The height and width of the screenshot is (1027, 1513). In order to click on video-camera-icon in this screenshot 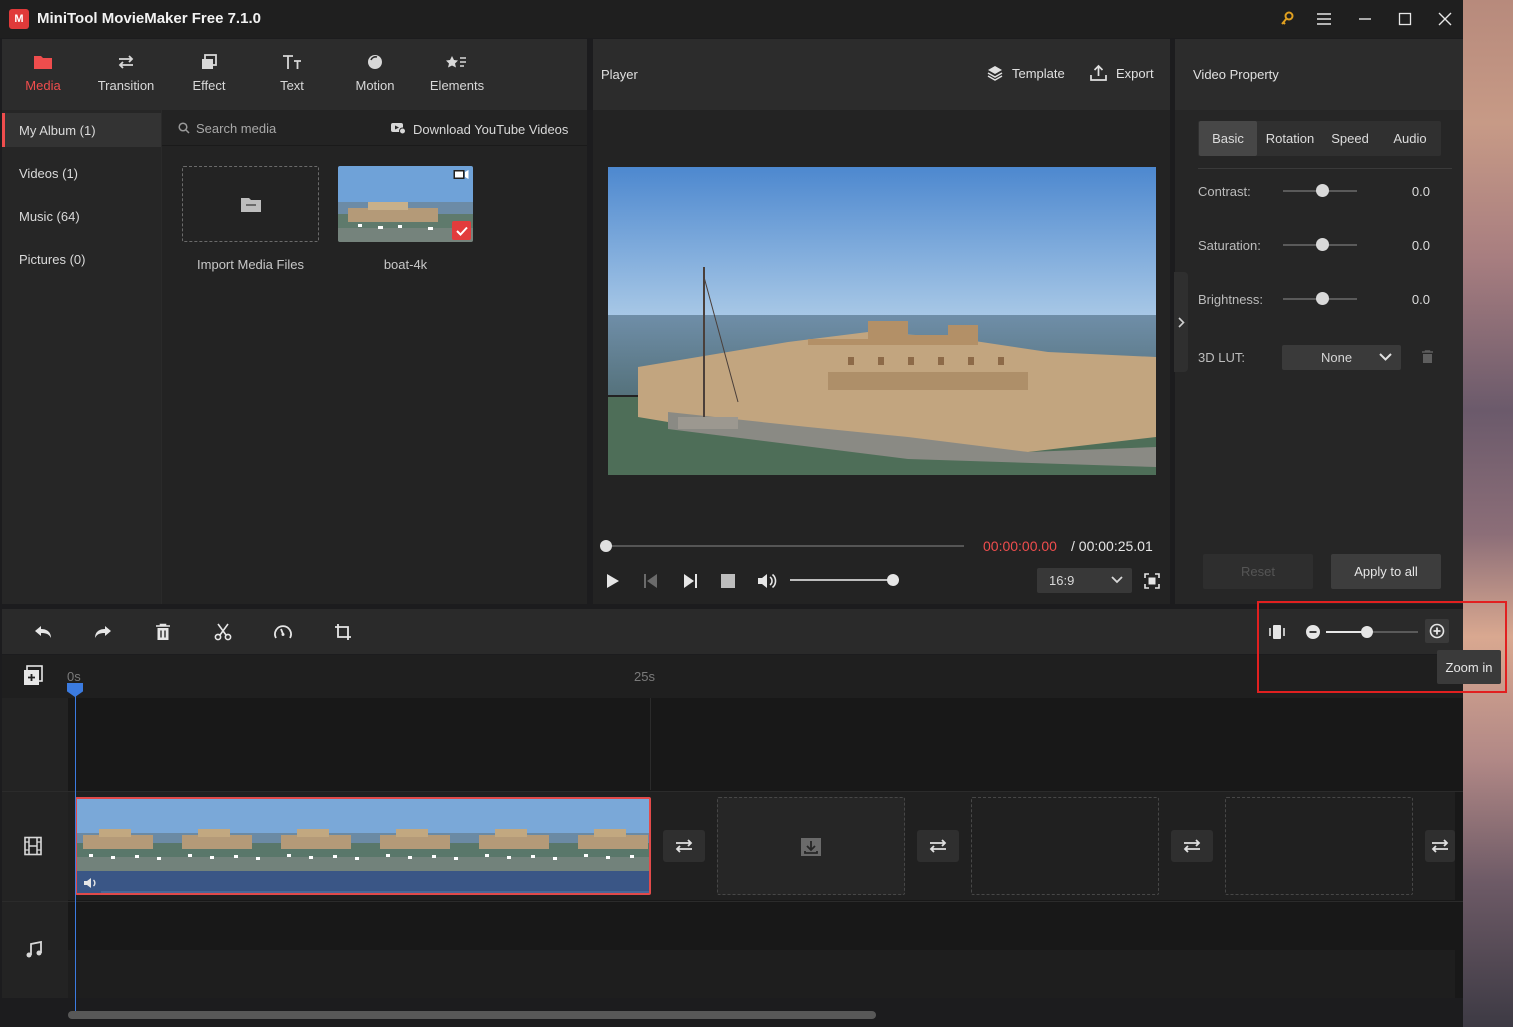, I will do `click(461, 174)`.